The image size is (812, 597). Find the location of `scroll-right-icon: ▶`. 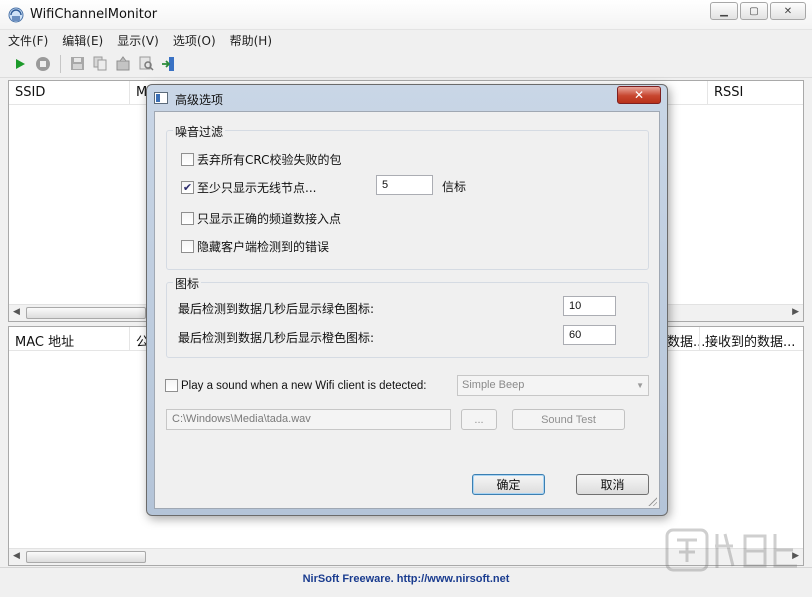

scroll-right-icon: ▶ is located at coordinates (795, 312).